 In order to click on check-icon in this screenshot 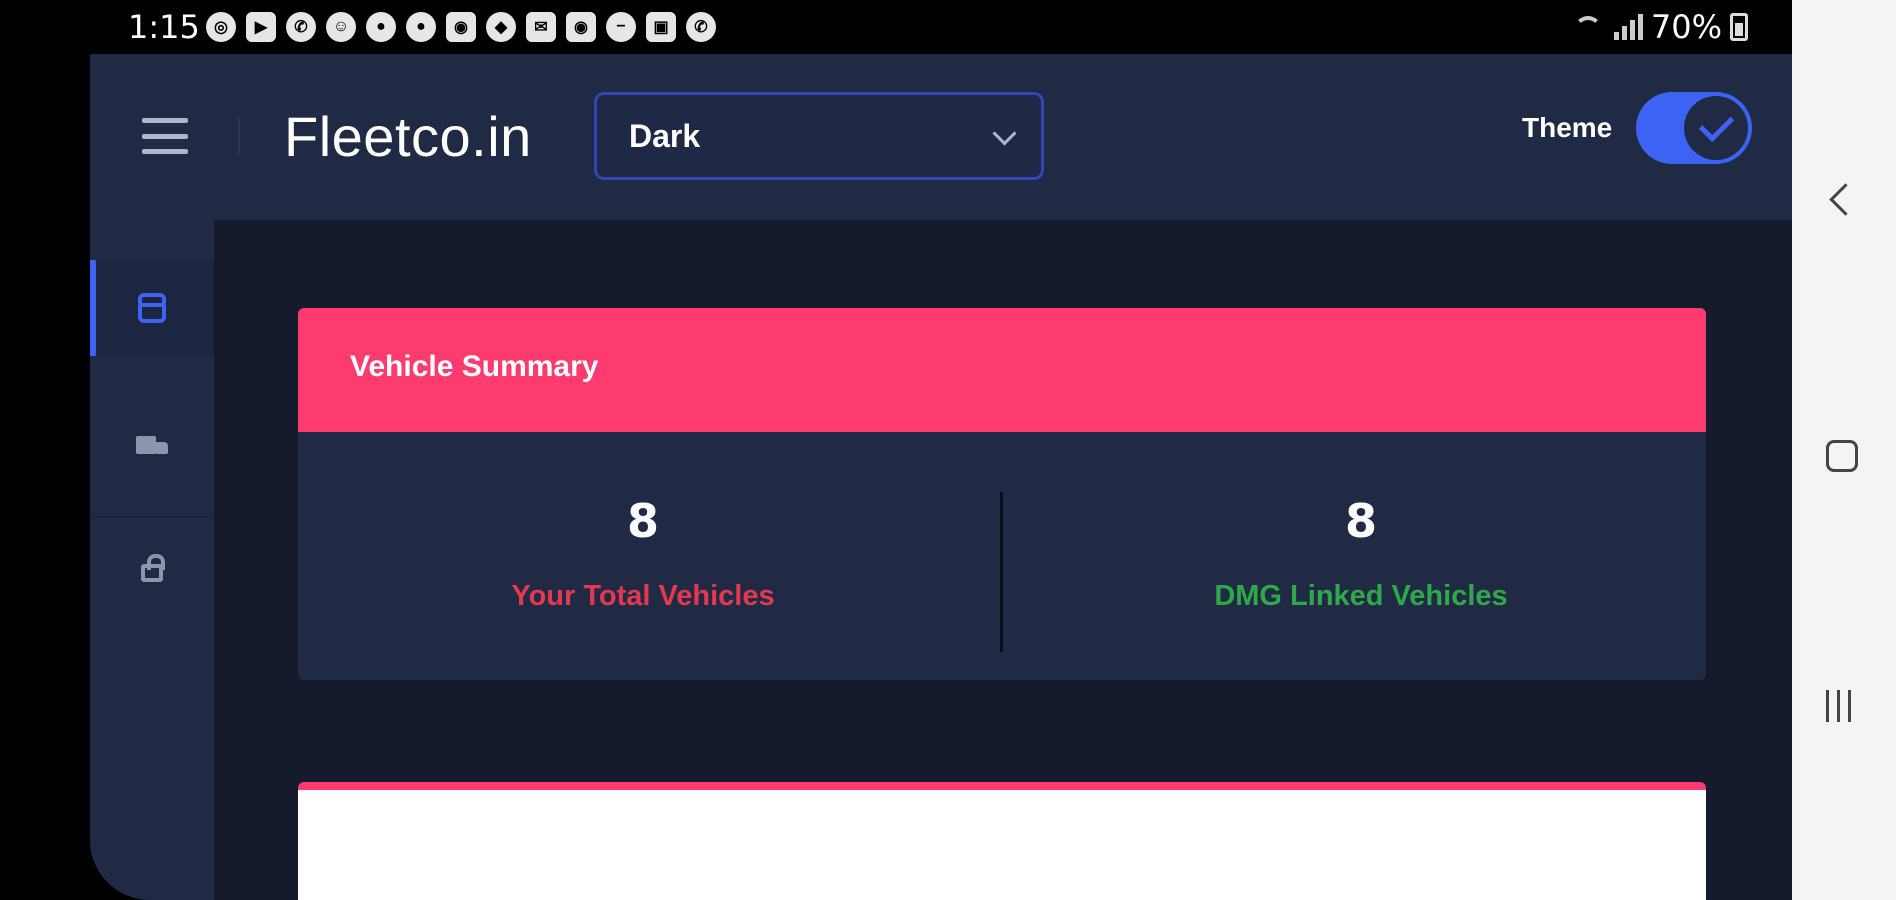, I will do `click(1716, 124)`.